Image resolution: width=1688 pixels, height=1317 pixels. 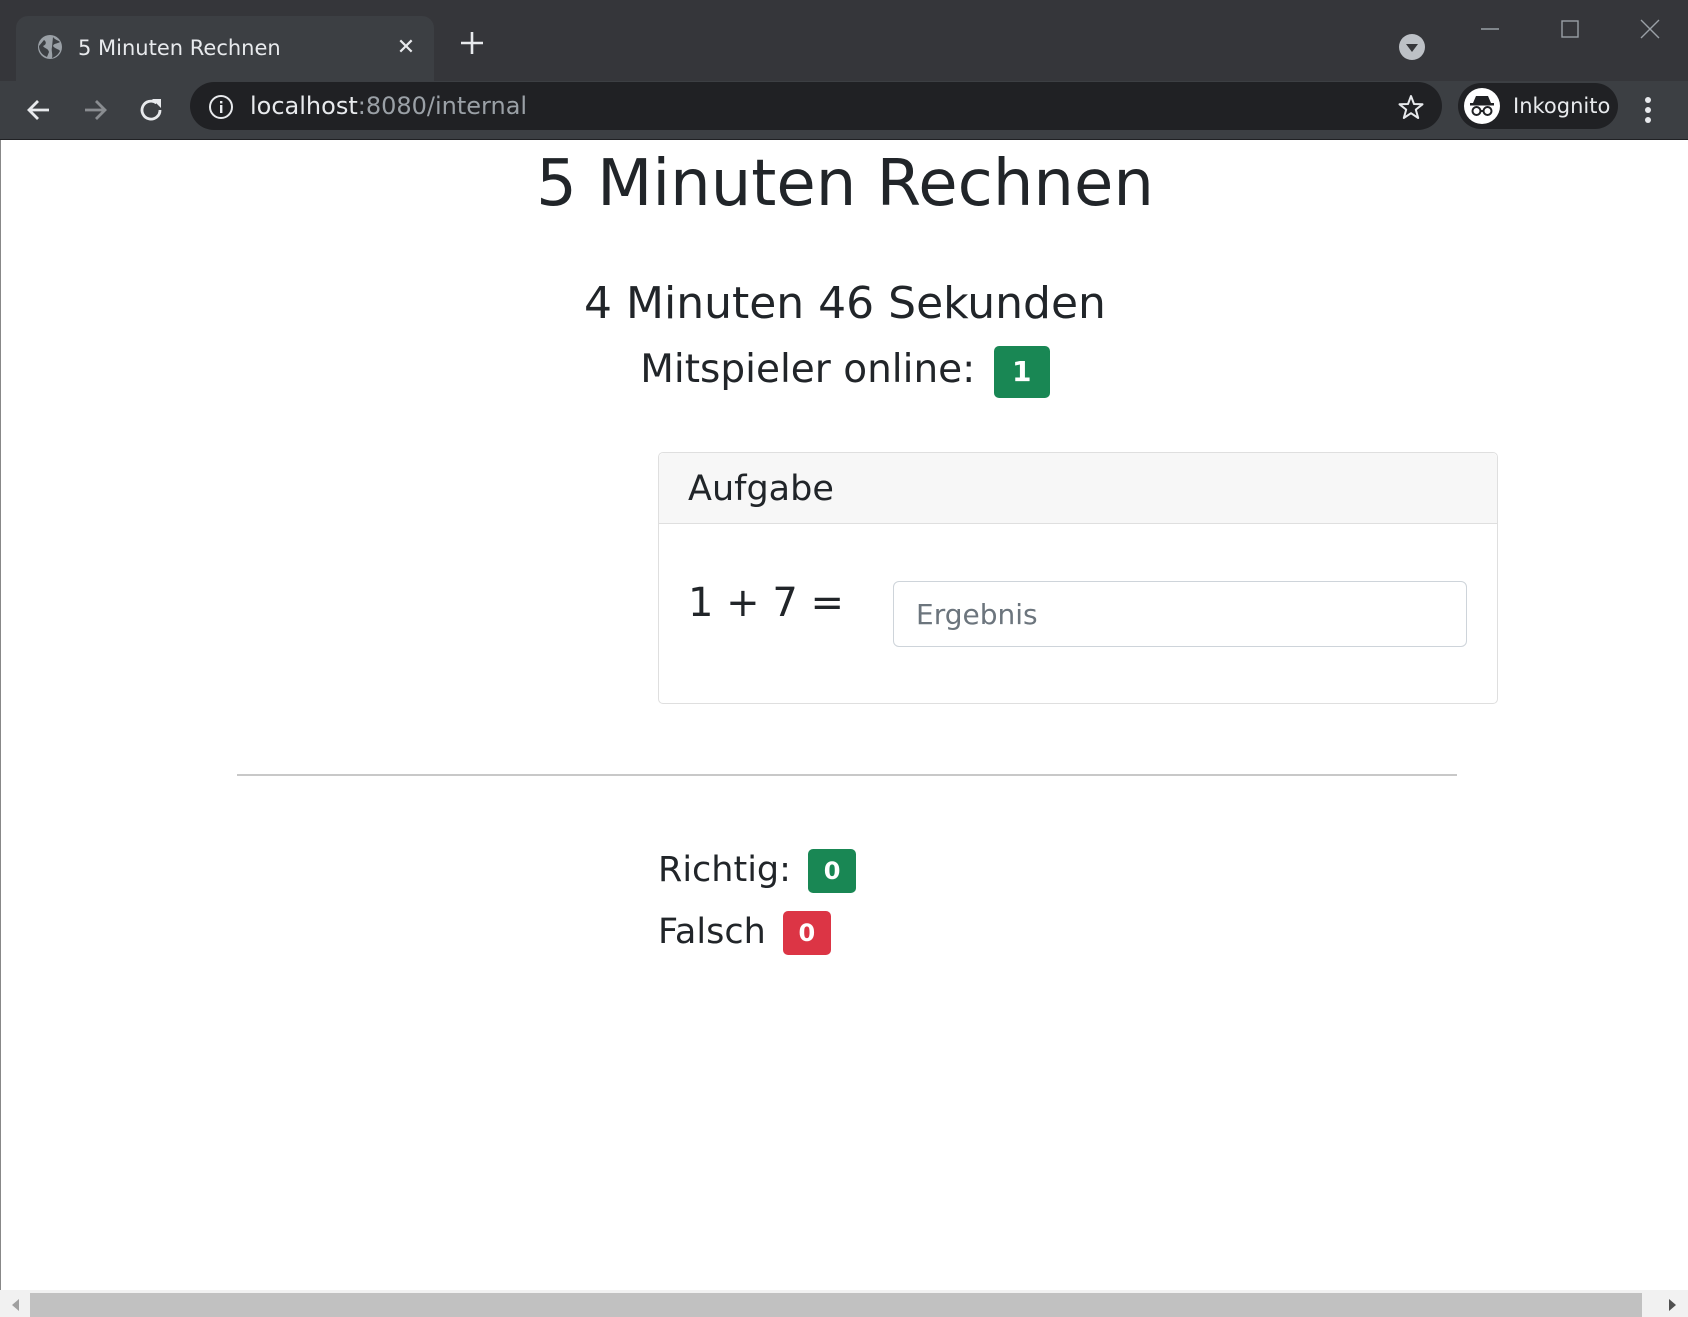 I want to click on info-icon, so click(x=221, y=109).